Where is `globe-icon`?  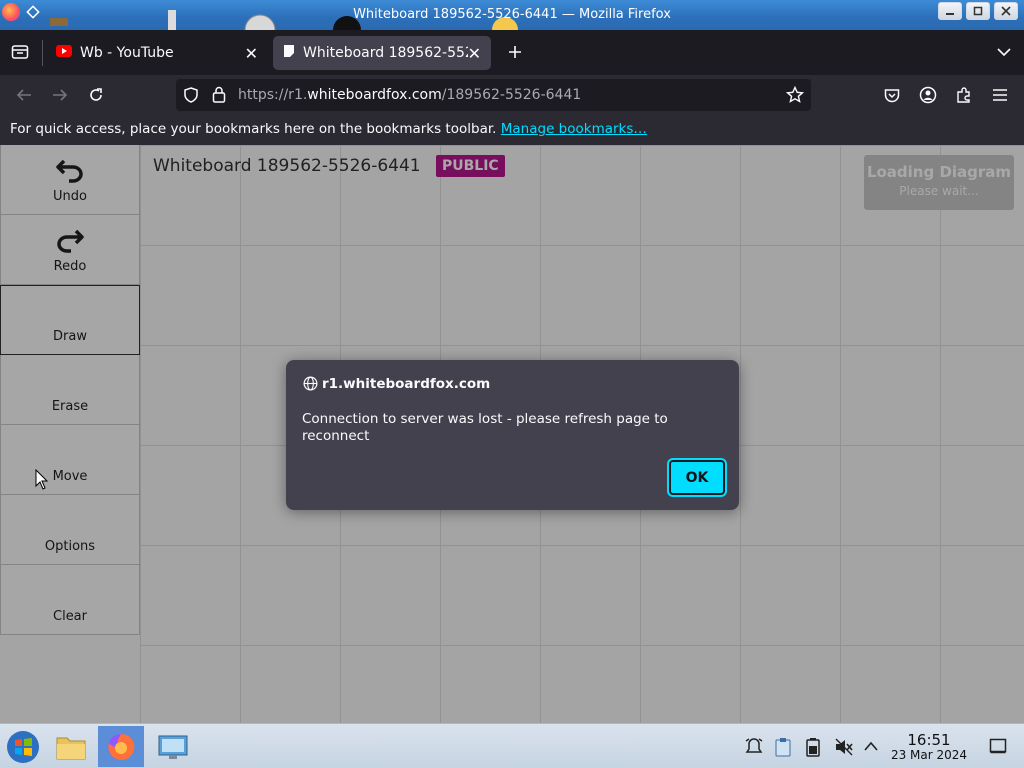 globe-icon is located at coordinates (310, 385).